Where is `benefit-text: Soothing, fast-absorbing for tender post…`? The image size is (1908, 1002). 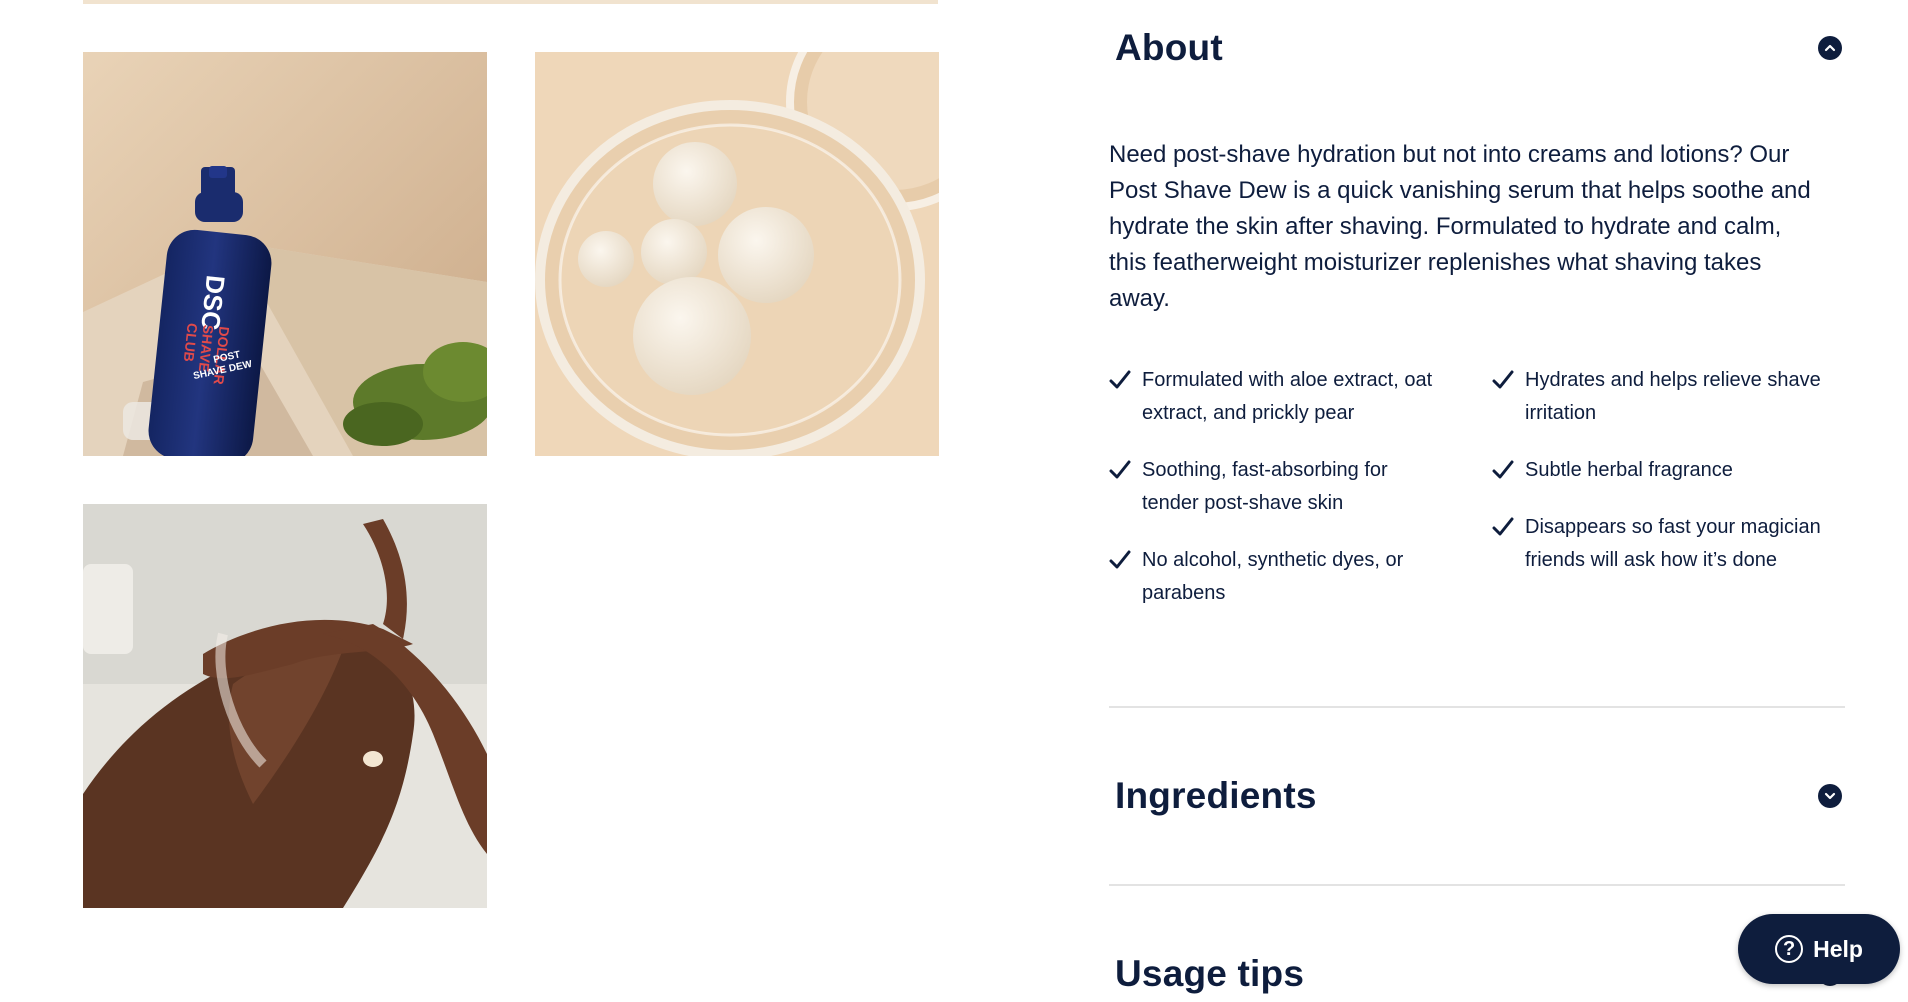 benefit-text: Soothing, fast-absorbing for tender post… is located at coordinates (1265, 486).